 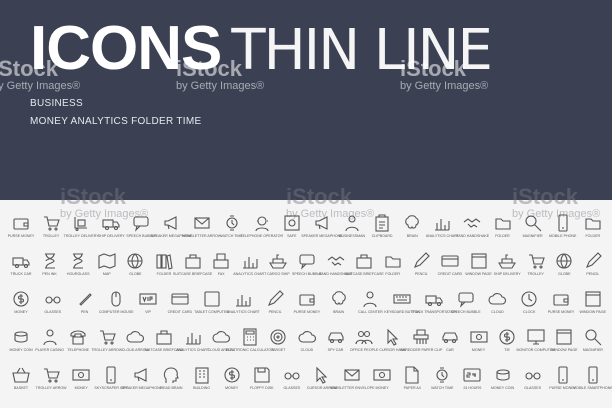 I want to click on shredder-icon, so click(x=421, y=336).